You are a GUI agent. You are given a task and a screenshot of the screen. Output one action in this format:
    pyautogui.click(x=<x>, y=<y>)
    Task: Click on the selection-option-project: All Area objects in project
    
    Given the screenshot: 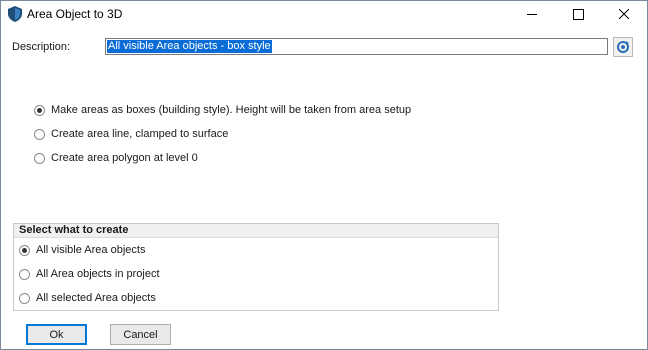 What is the action you would take?
    pyautogui.click(x=89, y=274)
    